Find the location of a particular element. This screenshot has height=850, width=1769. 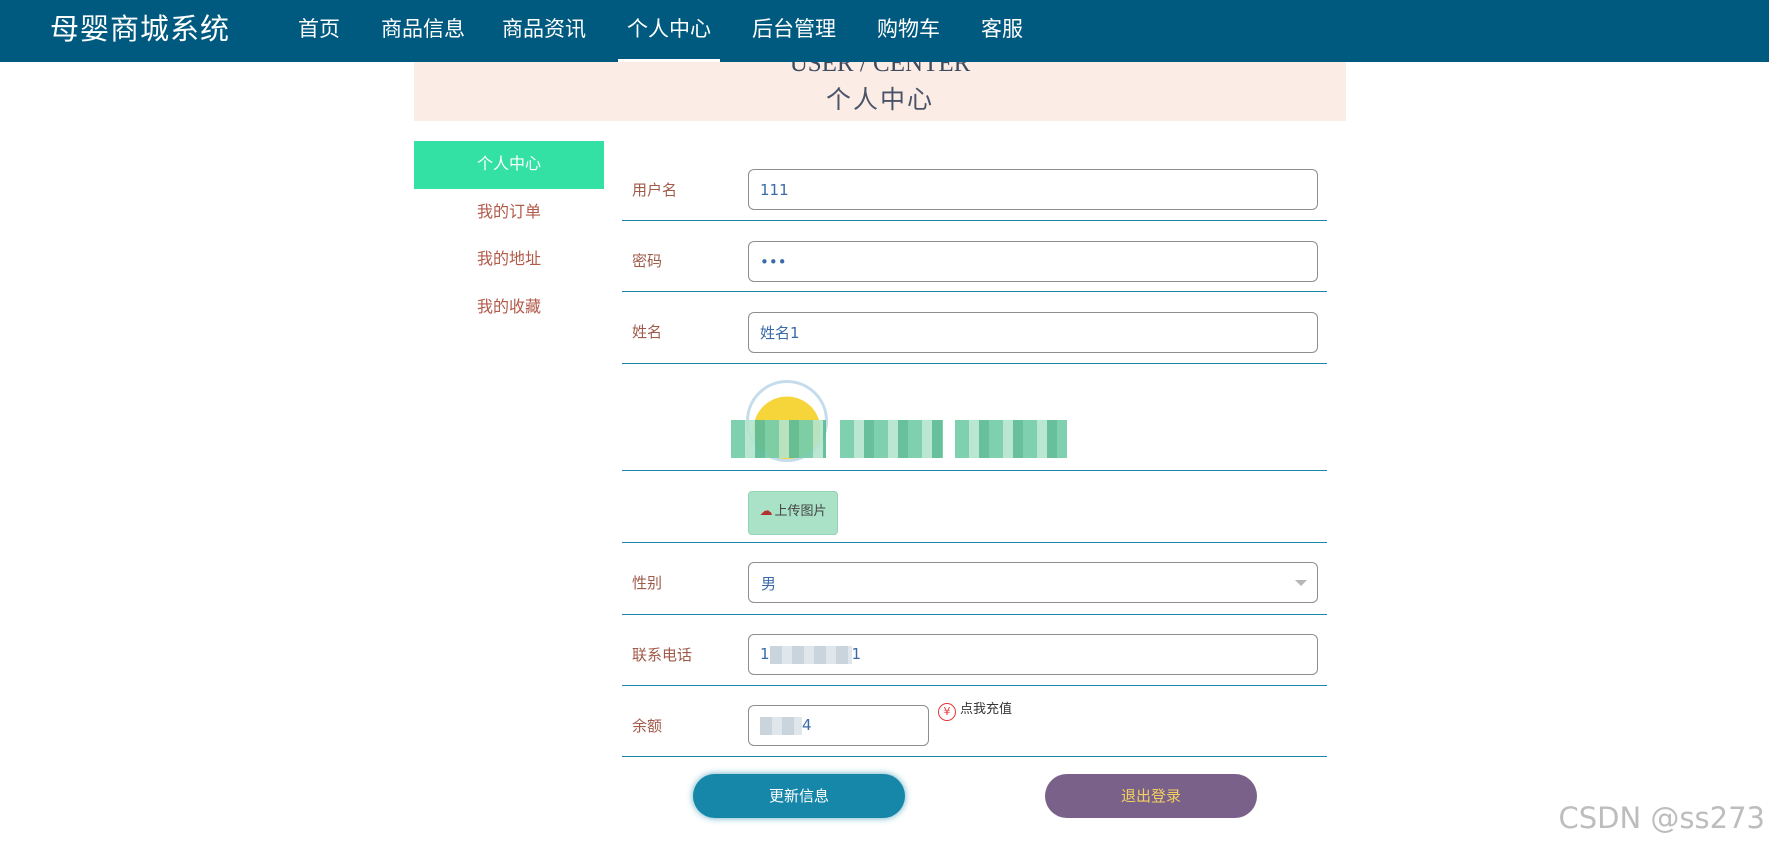

nav-user-center: 个人中心 is located at coordinates (669, 31).